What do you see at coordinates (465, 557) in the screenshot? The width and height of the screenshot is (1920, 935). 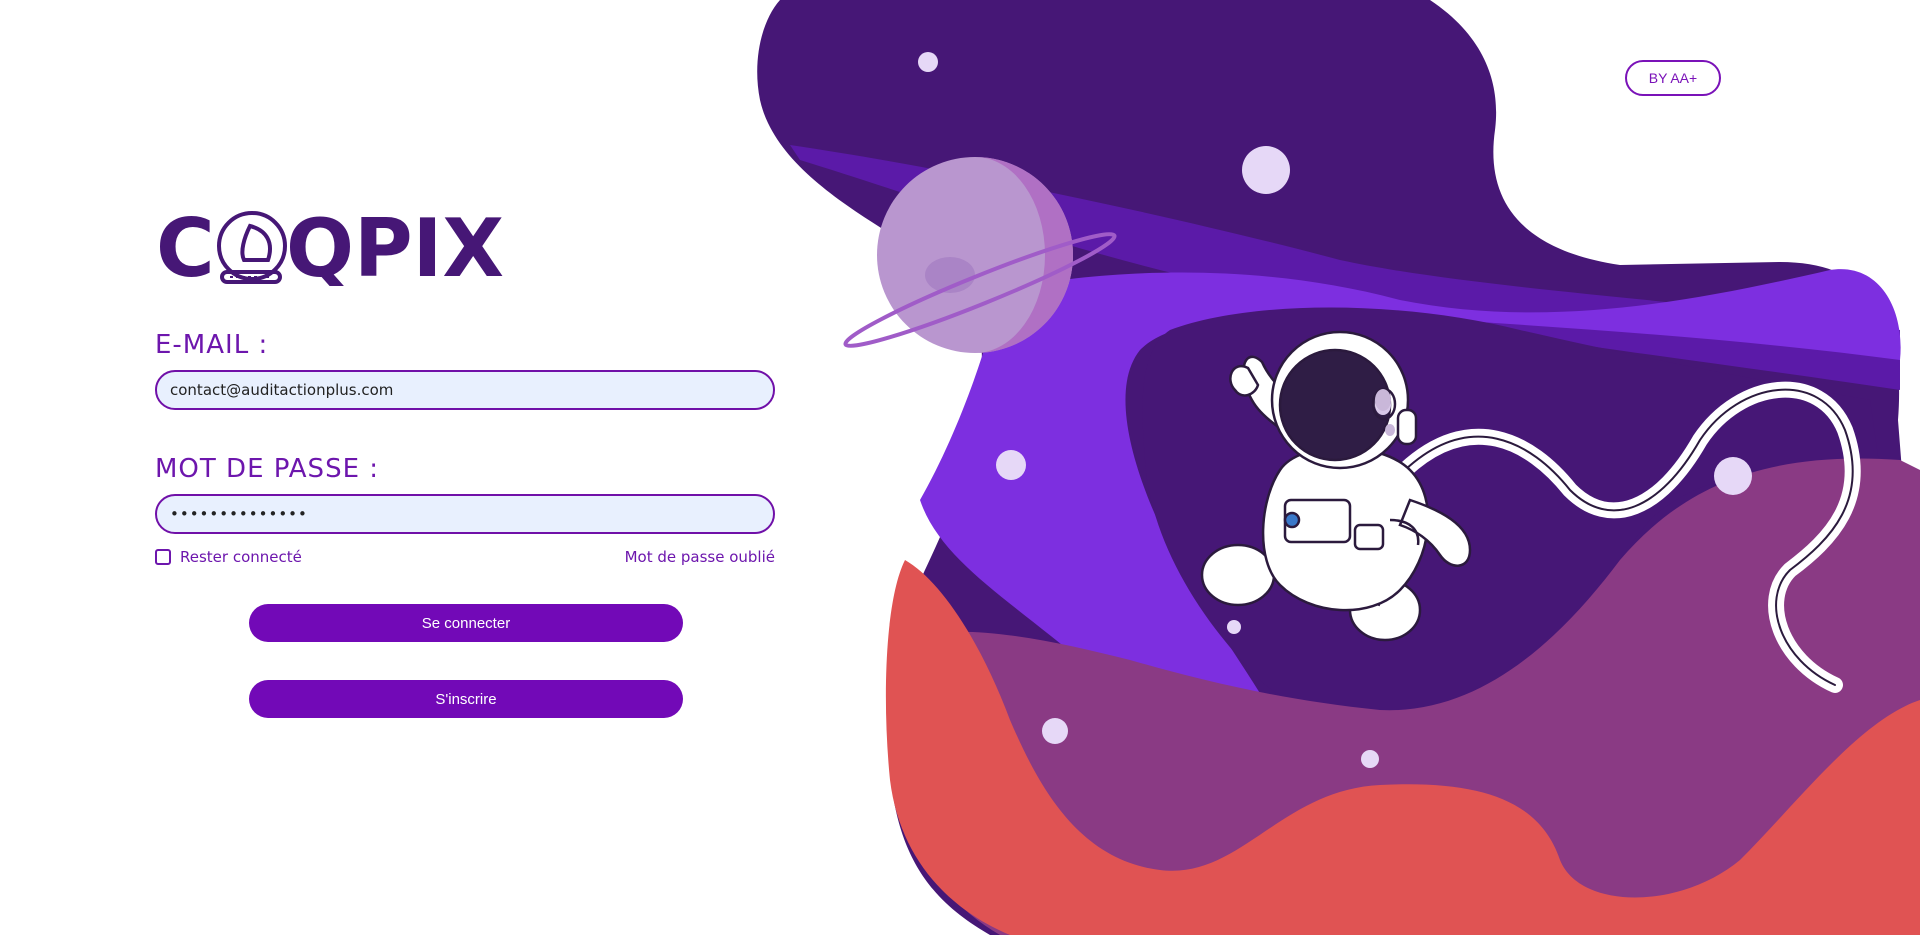 I see `options-row: Rester connecté Mot de passe oublié` at bounding box center [465, 557].